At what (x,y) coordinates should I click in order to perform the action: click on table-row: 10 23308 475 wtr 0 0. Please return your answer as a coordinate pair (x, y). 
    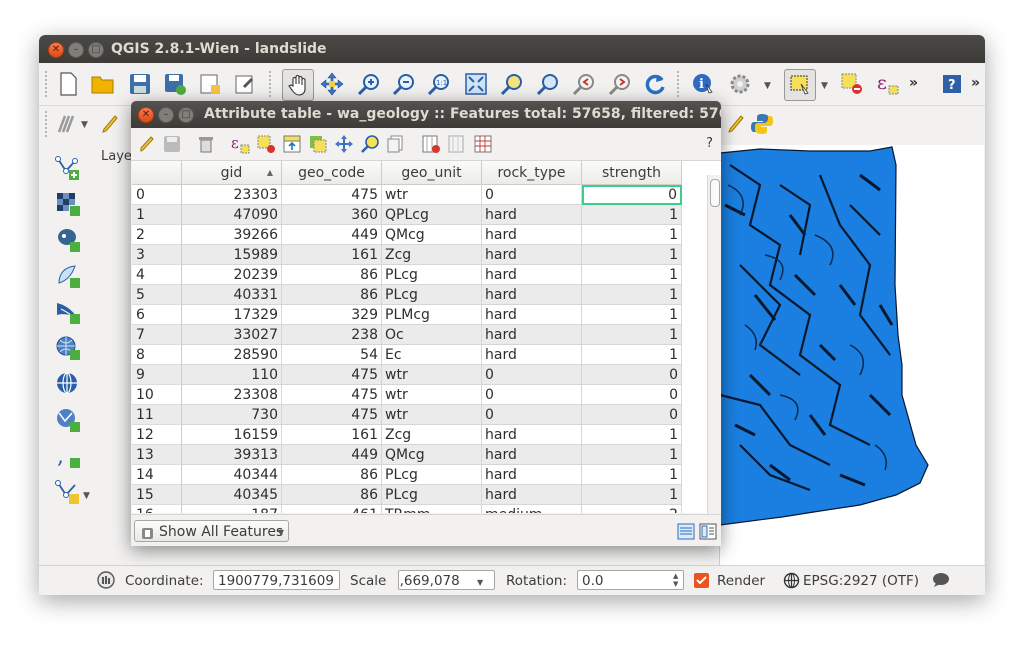
    Looking at the image, I should click on (407, 395).